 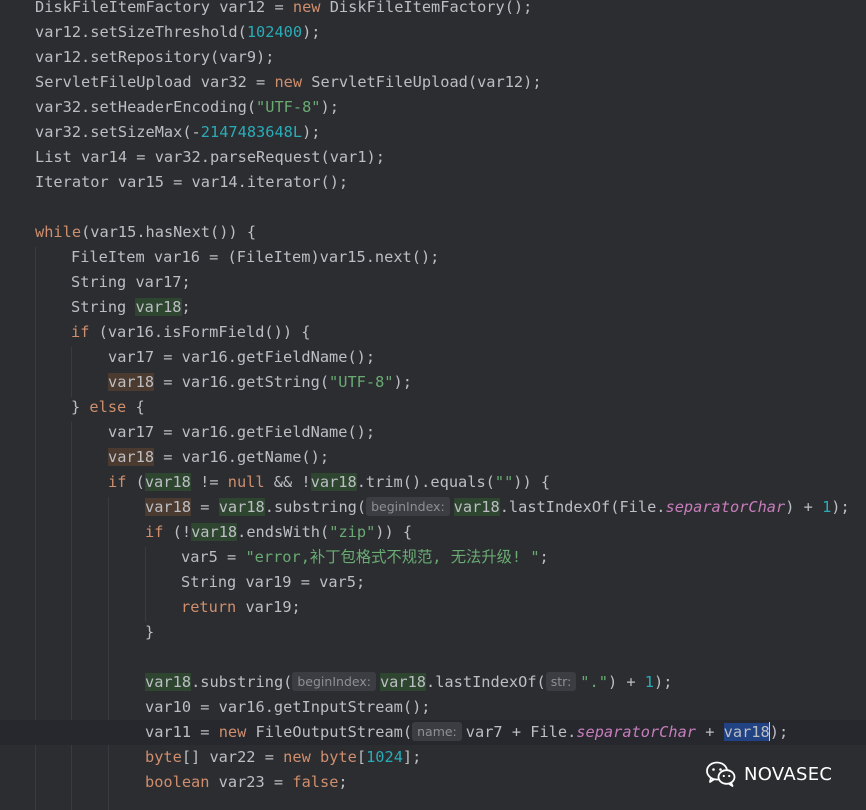 What do you see at coordinates (155, 57) in the screenshot?
I see `code-text: var12.setRepository(var9);` at bounding box center [155, 57].